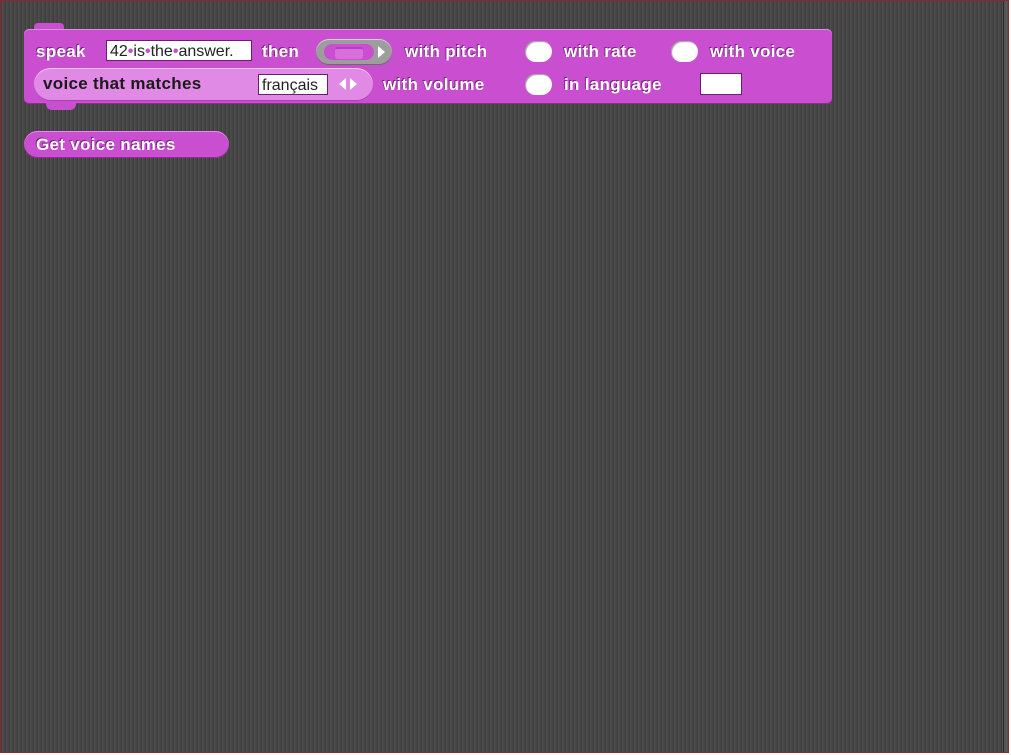 The height and width of the screenshot is (755, 1011). I want to click on with-pitch-label: with pitch, so click(446, 51).